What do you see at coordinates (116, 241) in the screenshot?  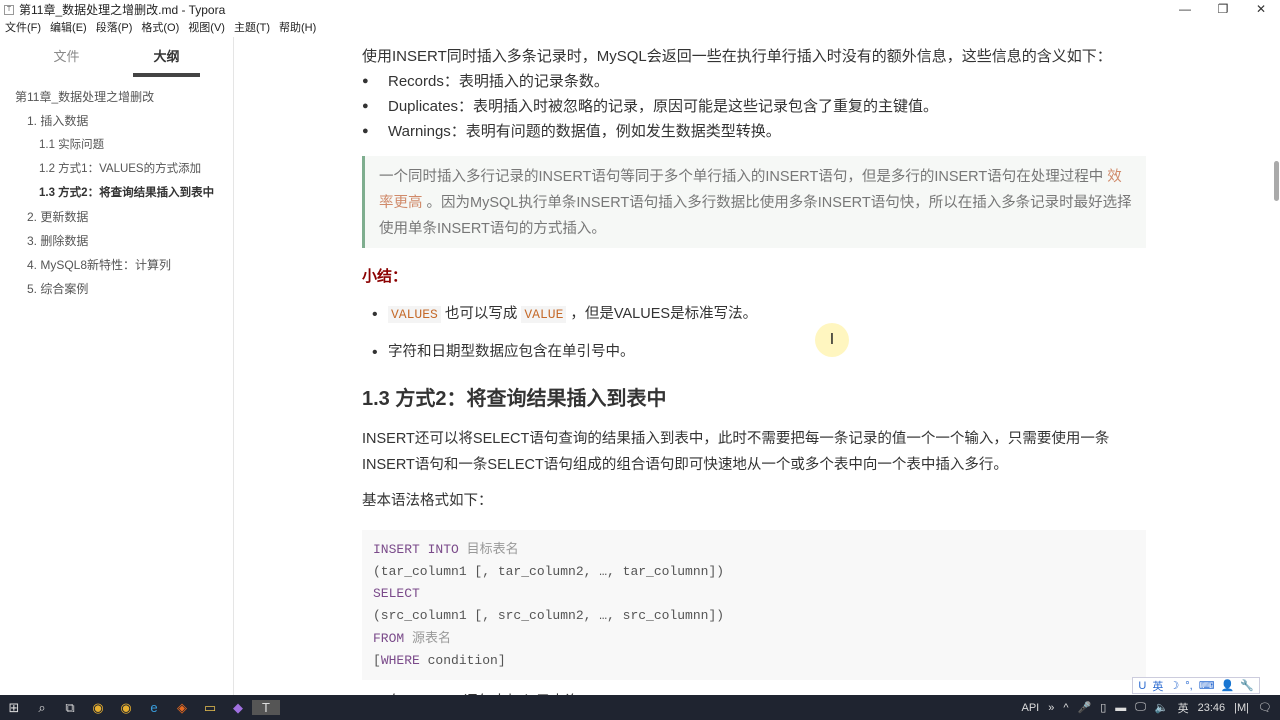 I see `outline-item: 3. 删除数据` at bounding box center [116, 241].